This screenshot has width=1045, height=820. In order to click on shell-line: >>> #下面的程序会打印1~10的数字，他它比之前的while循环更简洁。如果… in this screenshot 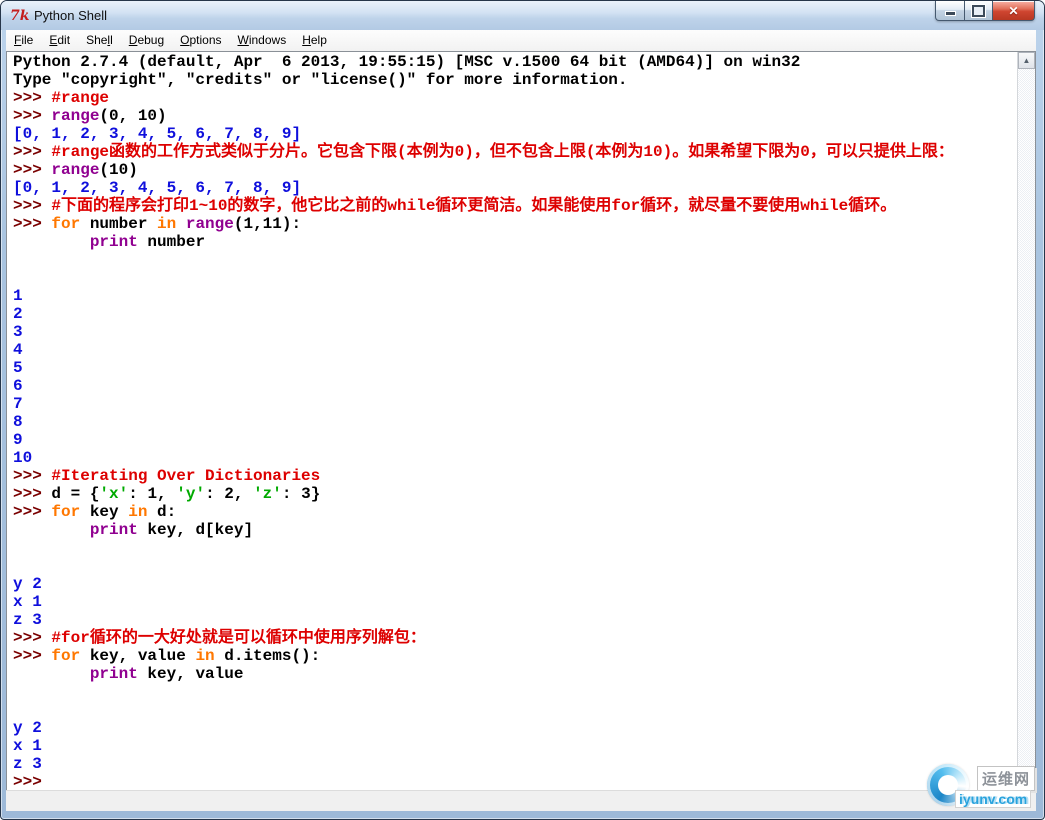, I will do `click(455, 206)`.